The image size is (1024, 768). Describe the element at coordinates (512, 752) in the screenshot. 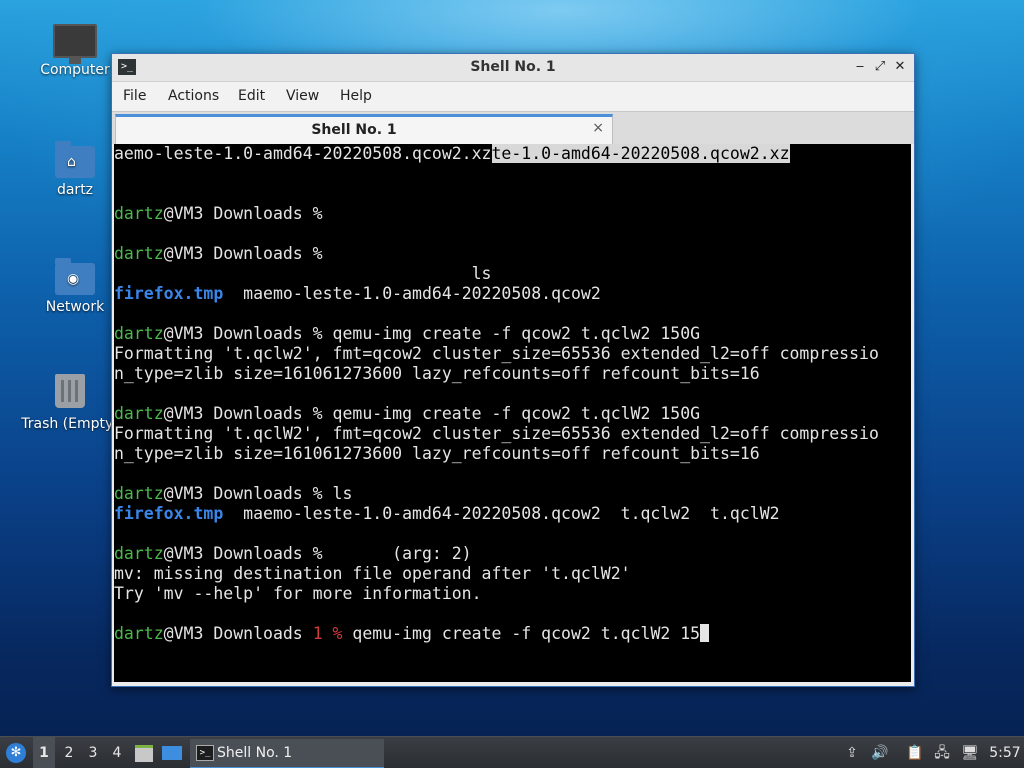

I see `taskbar: ✻ 1 2 3 4 >_ Shell No. 1 ⇪ 🔊 📋 🖧 🖥 5:57` at that location.